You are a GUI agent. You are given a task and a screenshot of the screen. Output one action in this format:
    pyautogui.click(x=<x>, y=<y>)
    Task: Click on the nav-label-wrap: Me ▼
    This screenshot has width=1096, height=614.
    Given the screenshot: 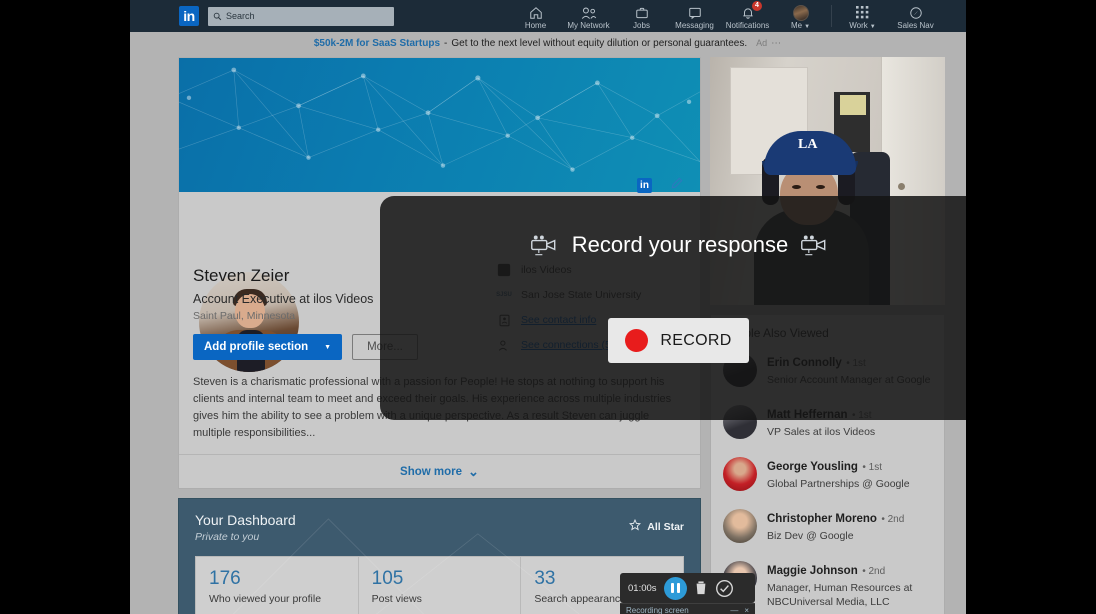 What is the action you would take?
    pyautogui.click(x=800, y=25)
    